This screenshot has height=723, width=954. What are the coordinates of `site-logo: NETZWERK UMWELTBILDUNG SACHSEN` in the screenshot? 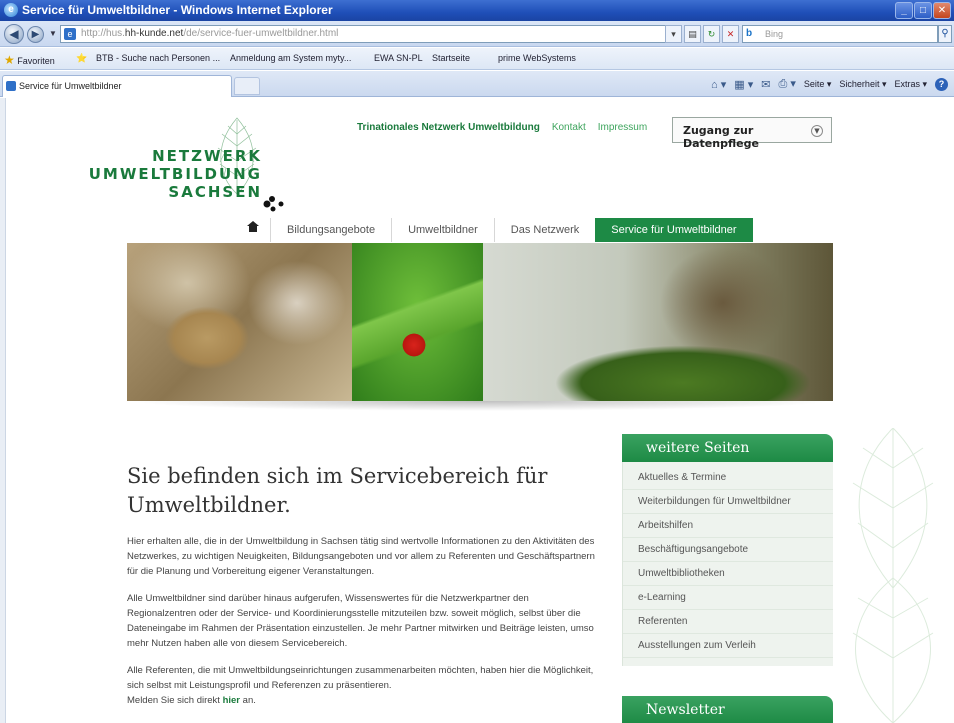 It's located at (189, 158).